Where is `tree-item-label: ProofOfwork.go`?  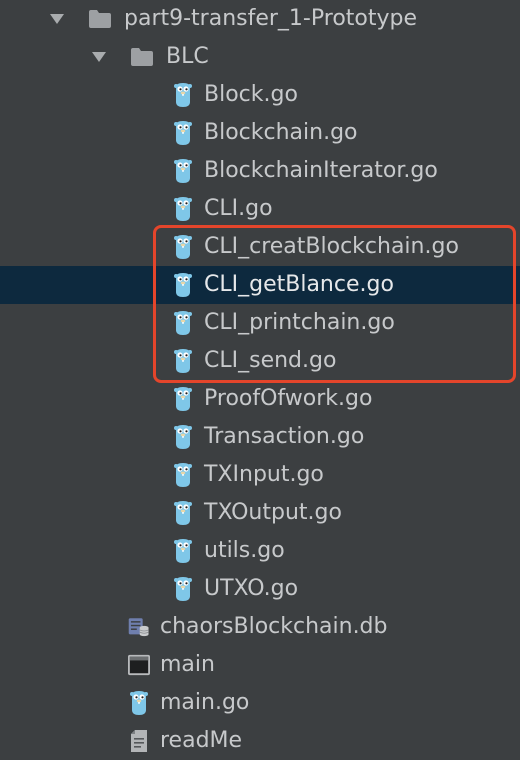 tree-item-label: ProofOfwork.go is located at coordinates (288, 398).